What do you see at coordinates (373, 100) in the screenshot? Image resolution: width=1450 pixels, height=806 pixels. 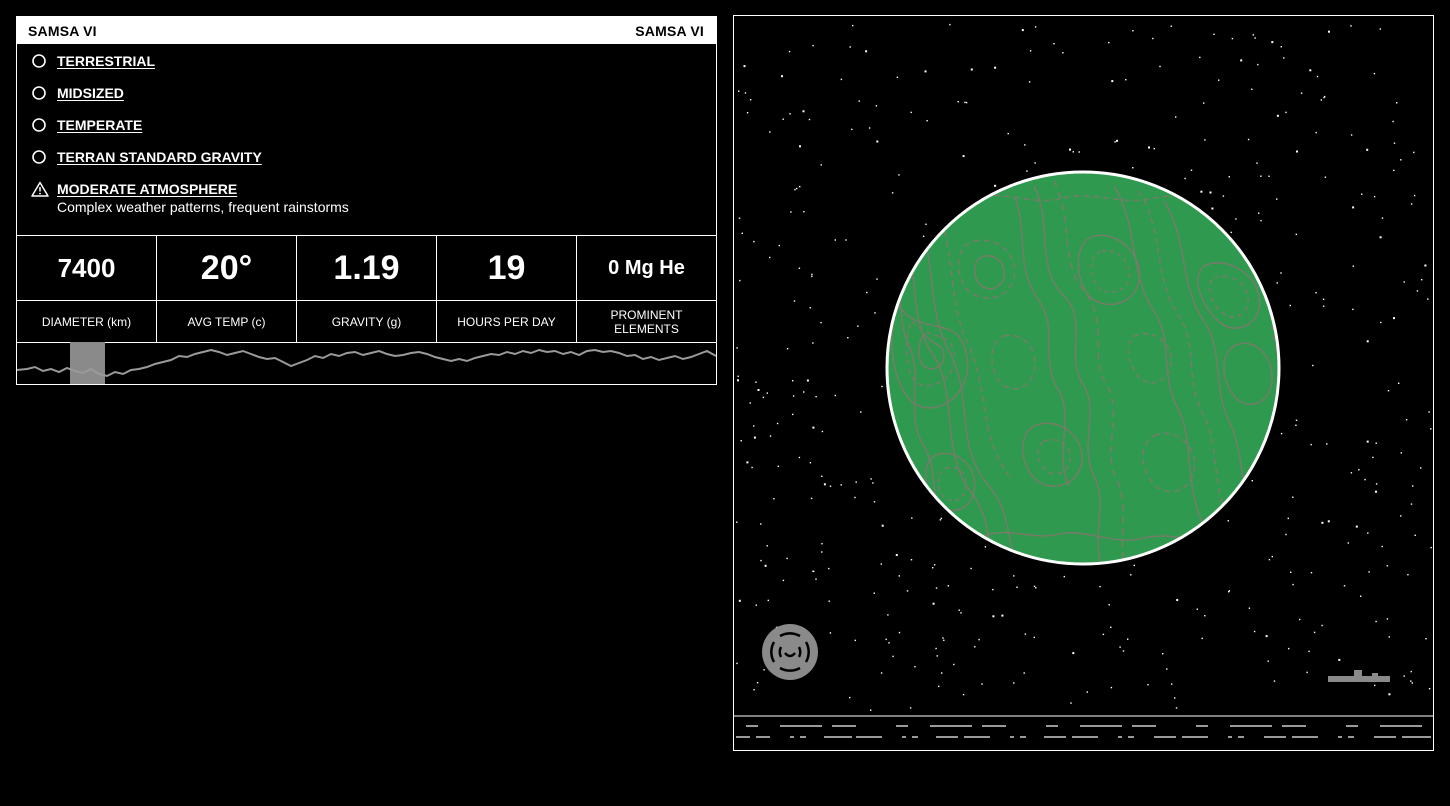 I see `trait-item: MIDSIZED` at bounding box center [373, 100].